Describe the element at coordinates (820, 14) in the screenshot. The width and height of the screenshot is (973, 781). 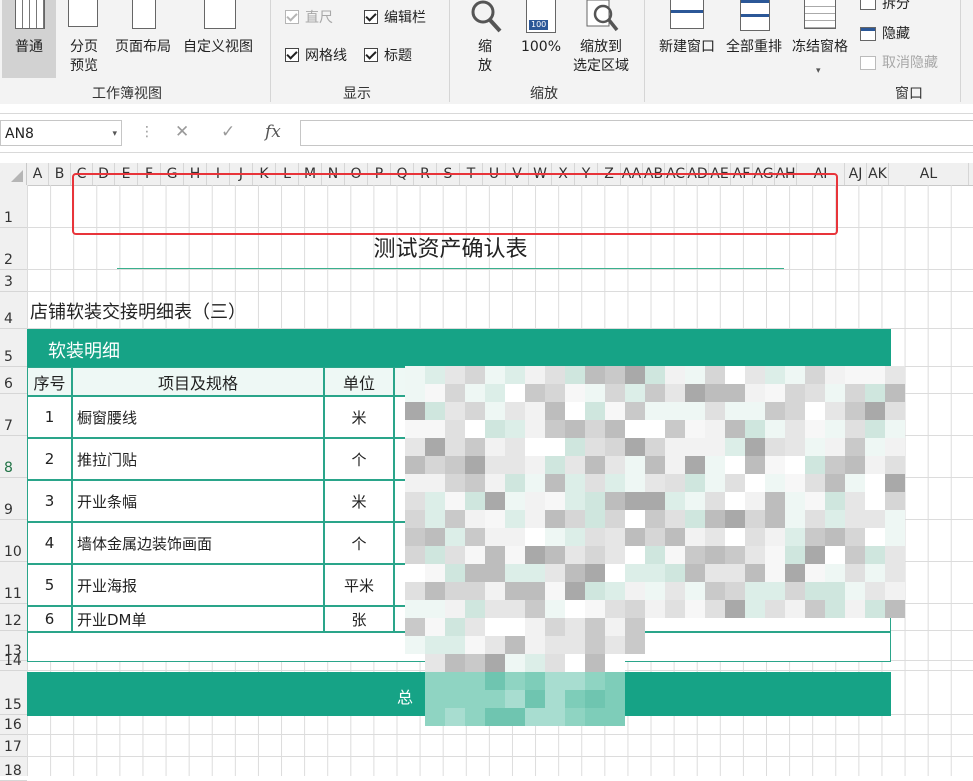
I see `freeze-panes-icon` at that location.